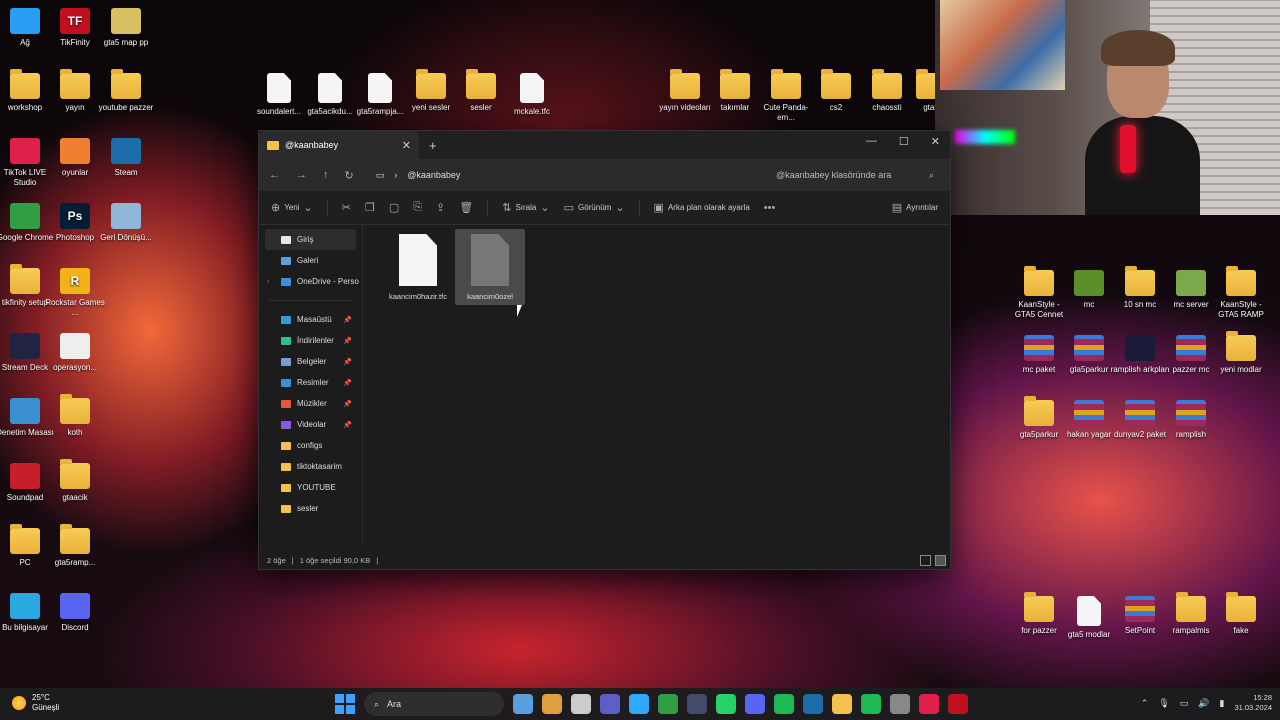 Image resolution: width=1280 pixels, height=720 pixels. Describe the element at coordinates (310, 508) in the screenshot. I see `nav-item: sesler` at that location.